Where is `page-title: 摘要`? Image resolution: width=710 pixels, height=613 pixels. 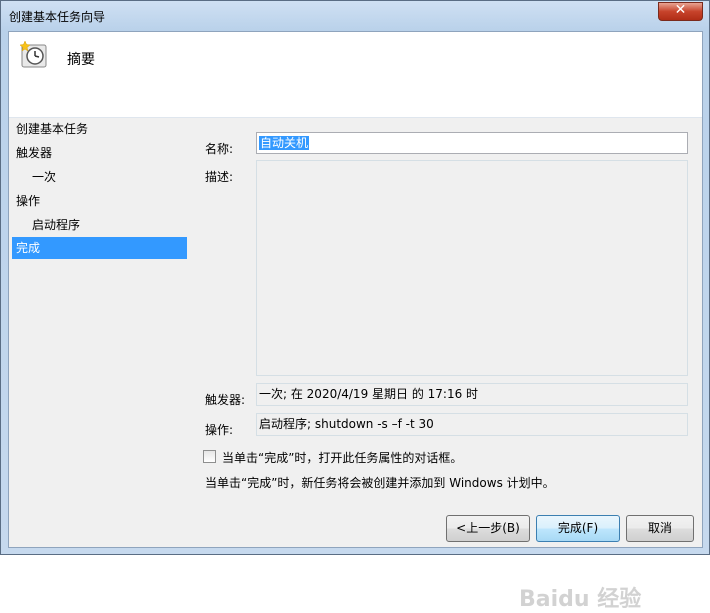 page-title: 摘要 is located at coordinates (81, 60).